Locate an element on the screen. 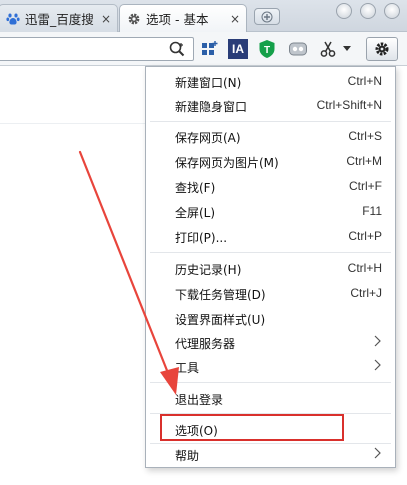 This screenshot has width=407, height=485. menu-item-label: 代理服务器 is located at coordinates (205, 344).